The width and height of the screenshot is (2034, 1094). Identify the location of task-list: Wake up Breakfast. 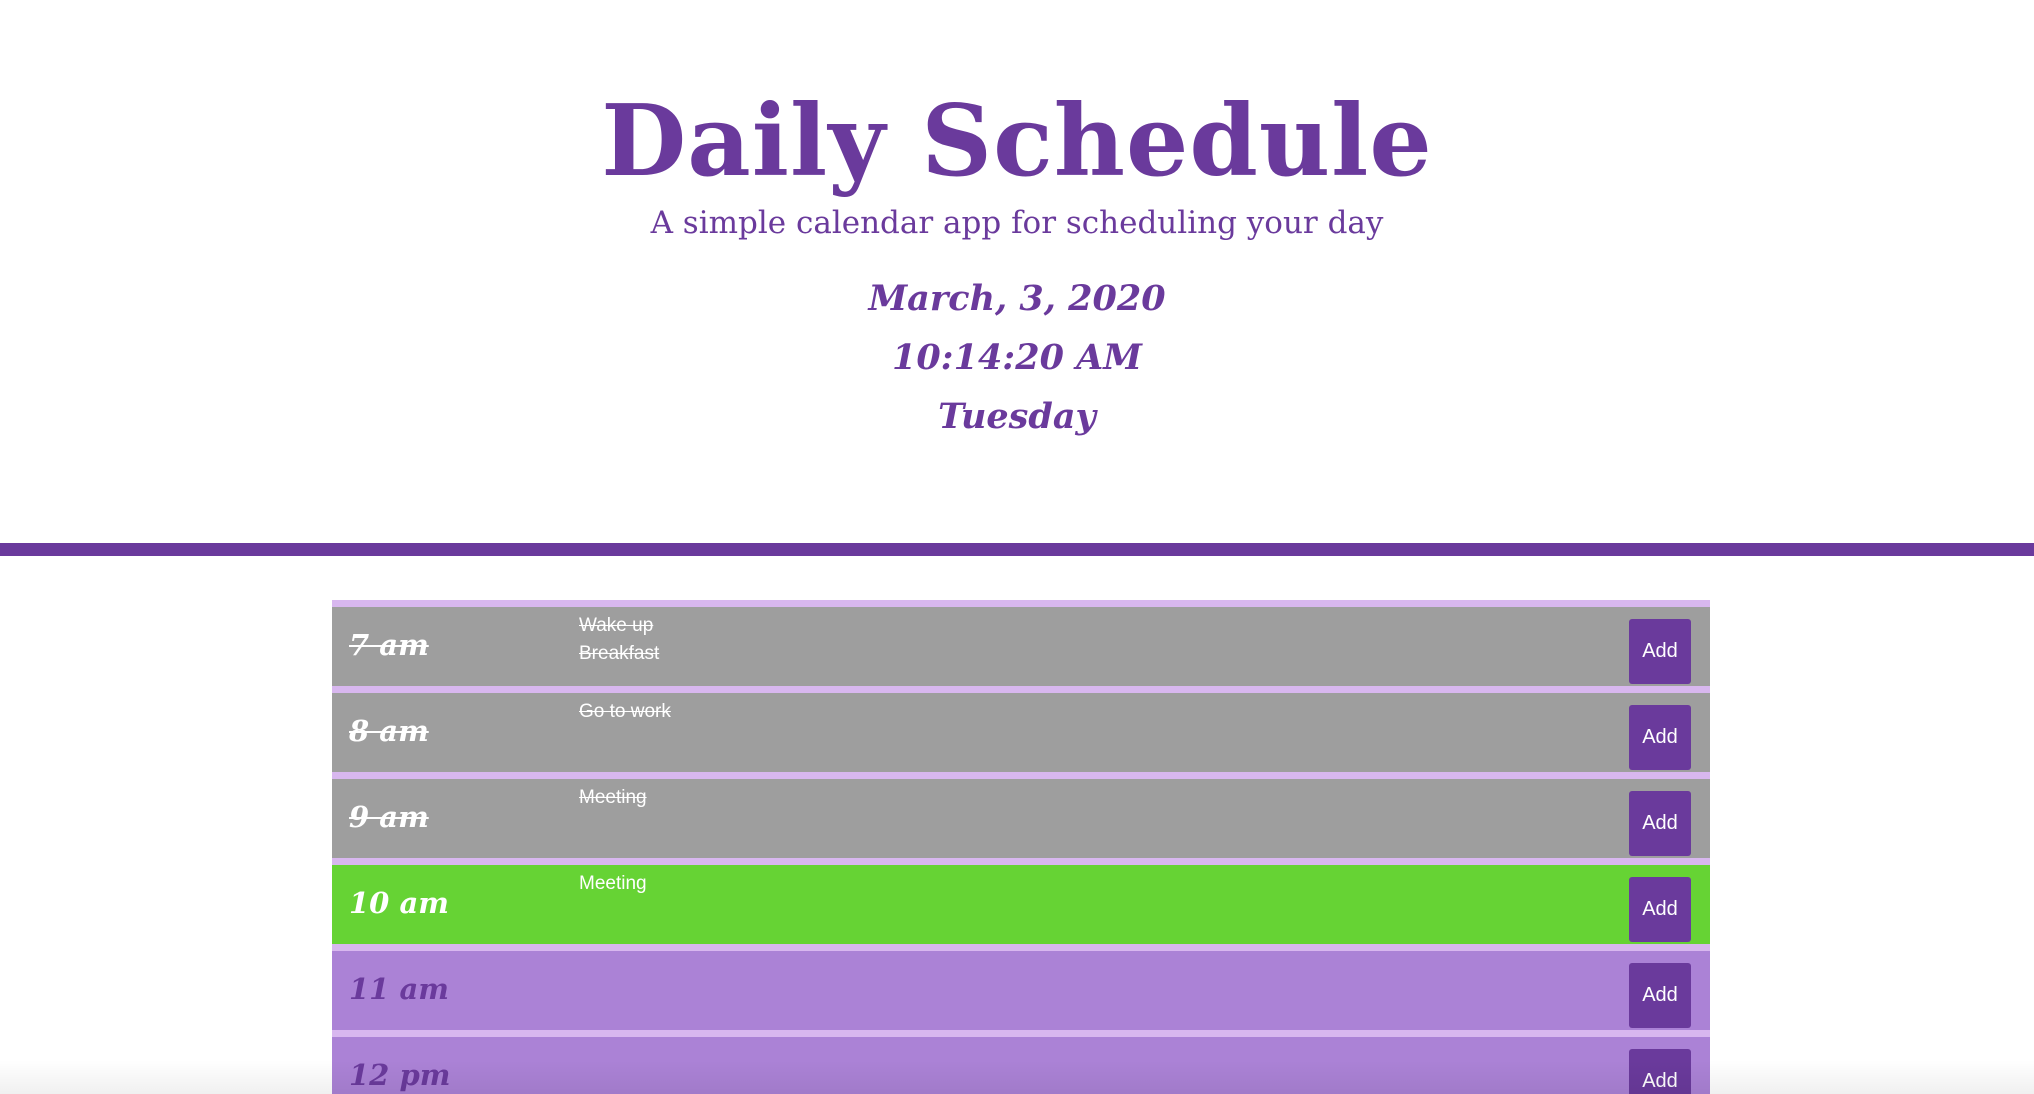
(619, 640).